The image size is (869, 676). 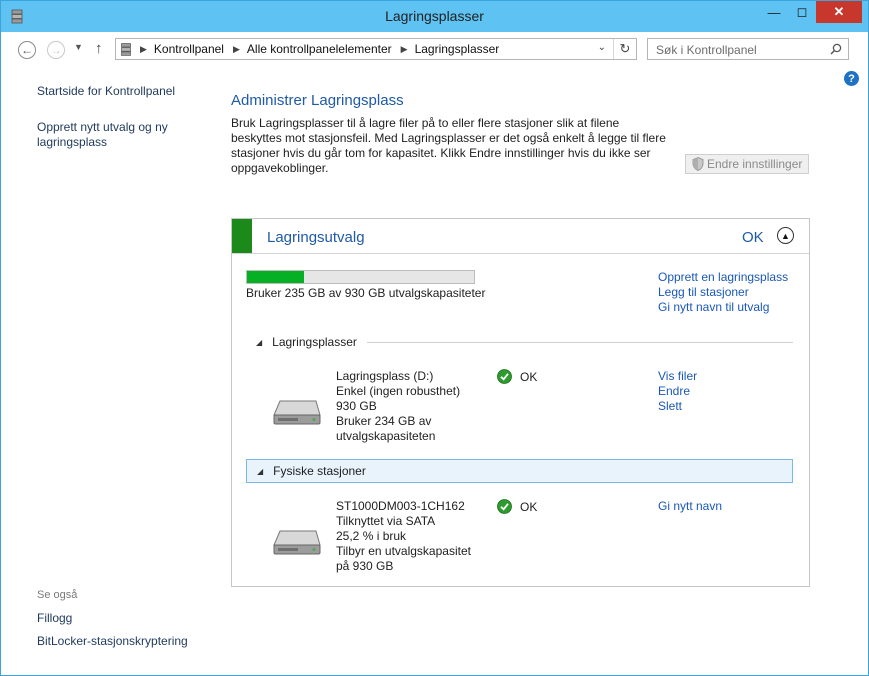 I want to click on drive-connection: Tilknyttet via SATA, so click(x=386, y=521).